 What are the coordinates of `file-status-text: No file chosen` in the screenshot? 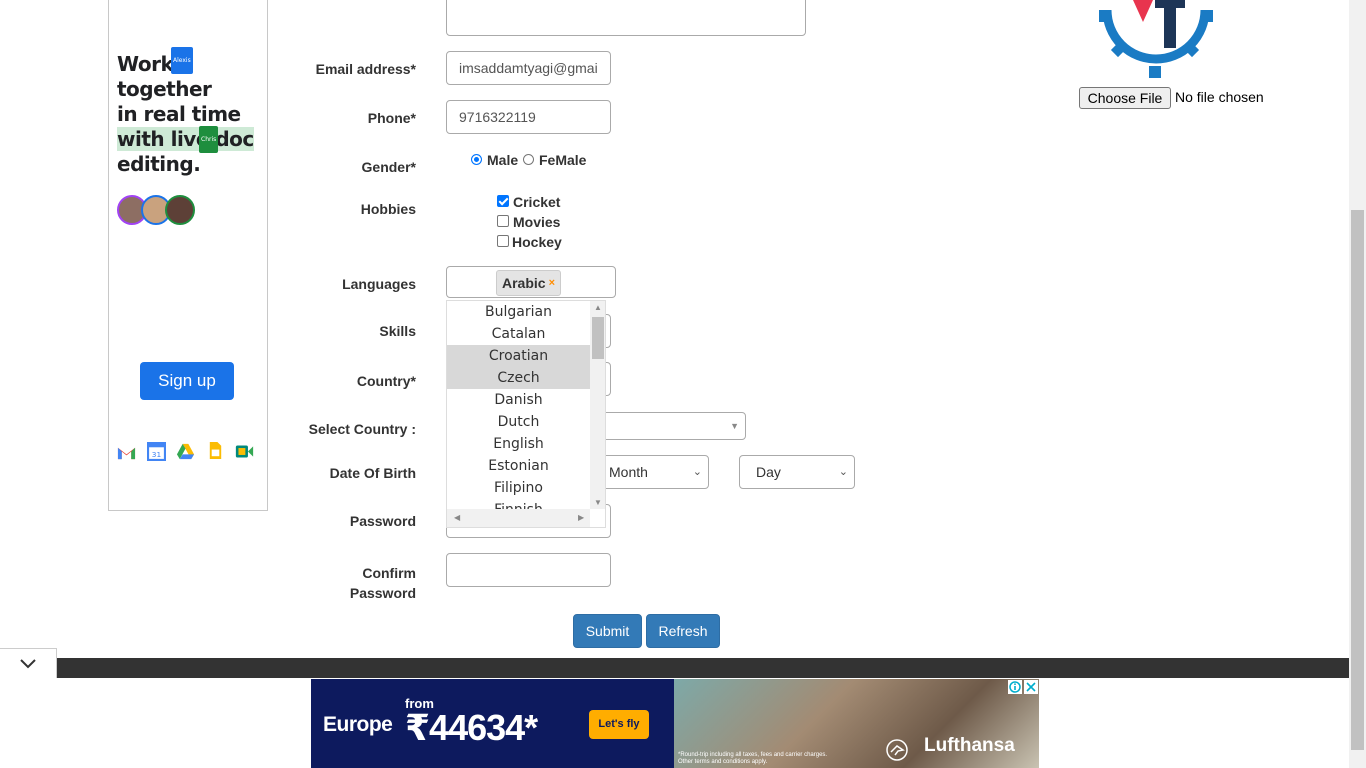 It's located at (1219, 97).